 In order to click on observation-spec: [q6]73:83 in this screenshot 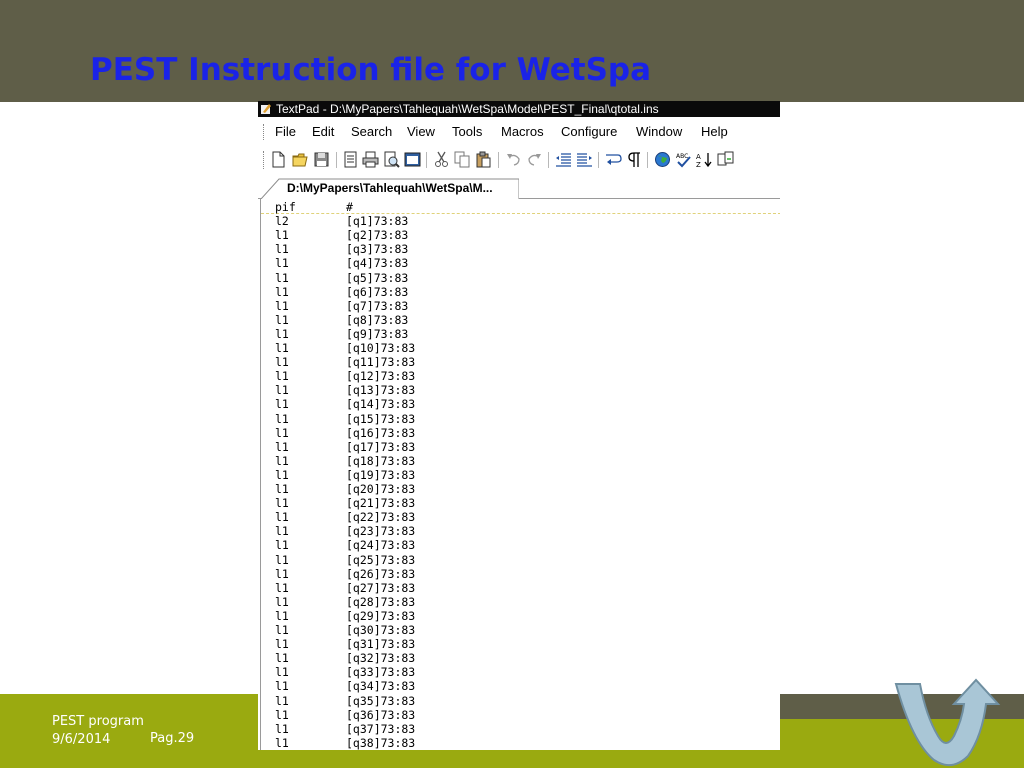, I will do `click(377, 291)`.